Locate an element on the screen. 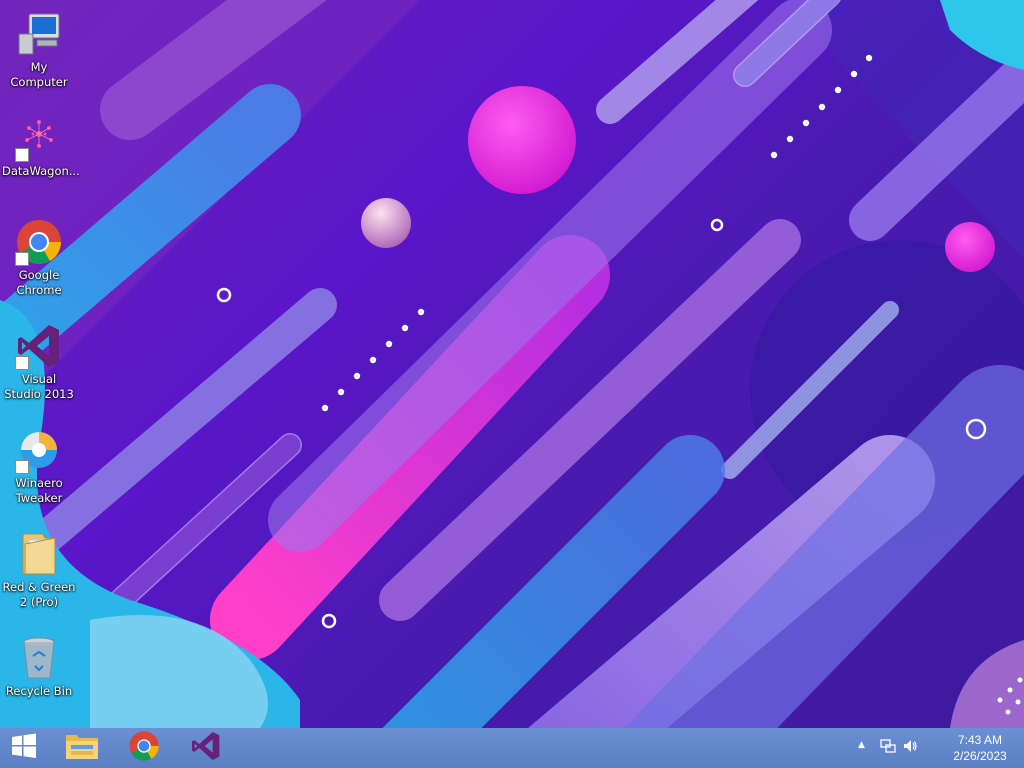 The height and width of the screenshot is (768, 1024). winaero-tweaker-icon is located at coordinates (39, 450).